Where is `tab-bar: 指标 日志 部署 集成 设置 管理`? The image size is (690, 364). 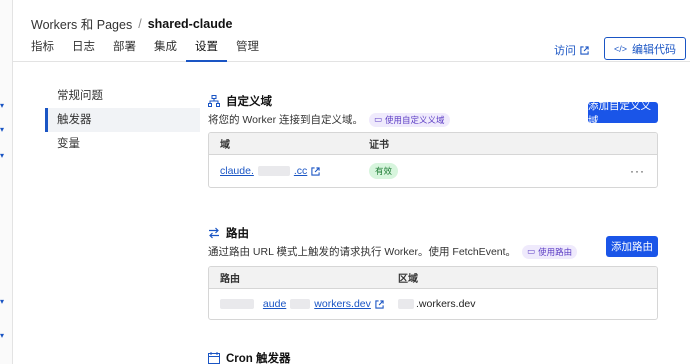
tab-bar: 指标 日志 部署 集成 设置 管理 is located at coordinates (149, 51).